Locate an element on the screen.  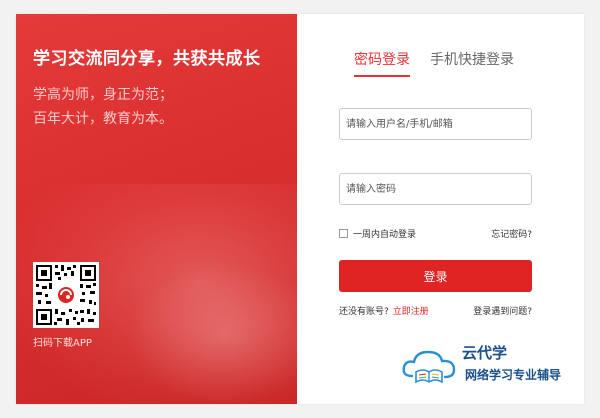
login-tabs: 密码登录 手机快捷登录 is located at coordinates (434, 63).